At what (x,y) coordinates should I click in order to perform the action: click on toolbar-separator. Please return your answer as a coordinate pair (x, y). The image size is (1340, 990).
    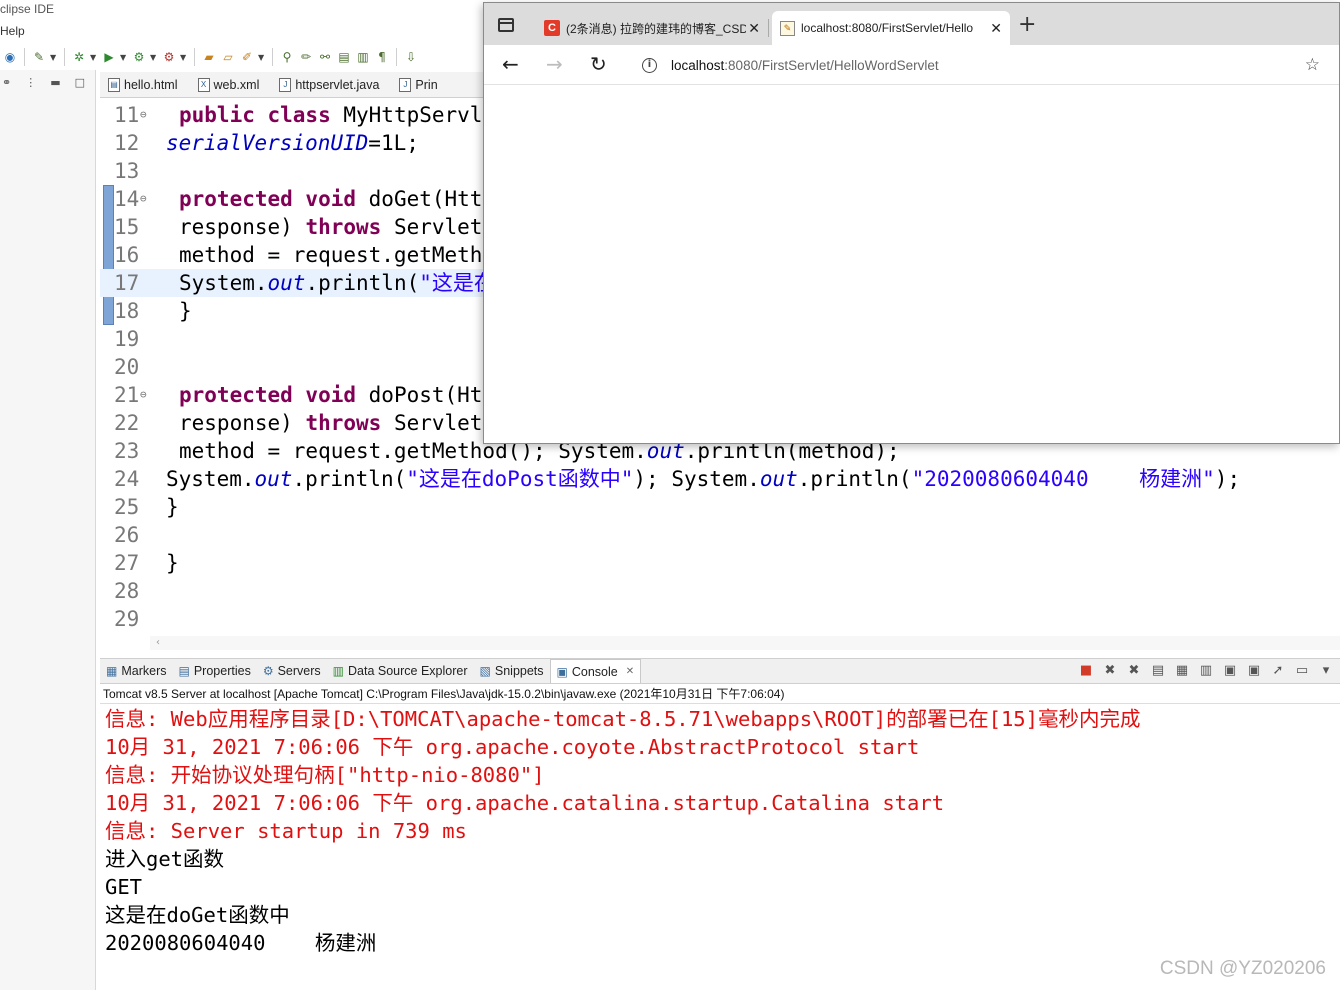
    Looking at the image, I should click on (272, 57).